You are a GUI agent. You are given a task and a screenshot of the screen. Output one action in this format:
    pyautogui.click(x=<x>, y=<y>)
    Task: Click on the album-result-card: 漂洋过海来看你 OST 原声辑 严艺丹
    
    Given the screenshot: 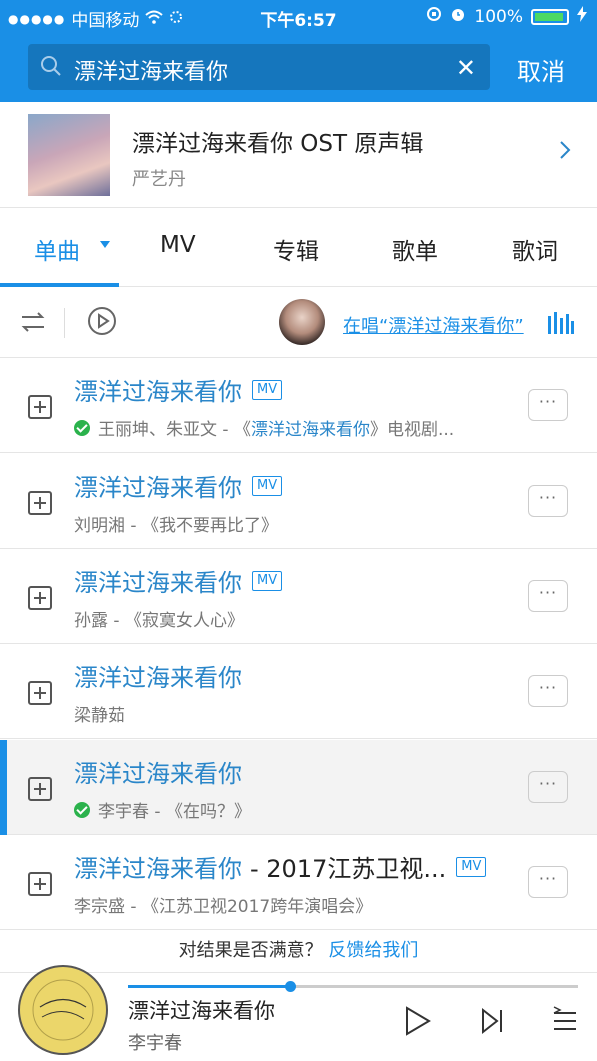 What is the action you would take?
    pyautogui.click(x=298, y=155)
    